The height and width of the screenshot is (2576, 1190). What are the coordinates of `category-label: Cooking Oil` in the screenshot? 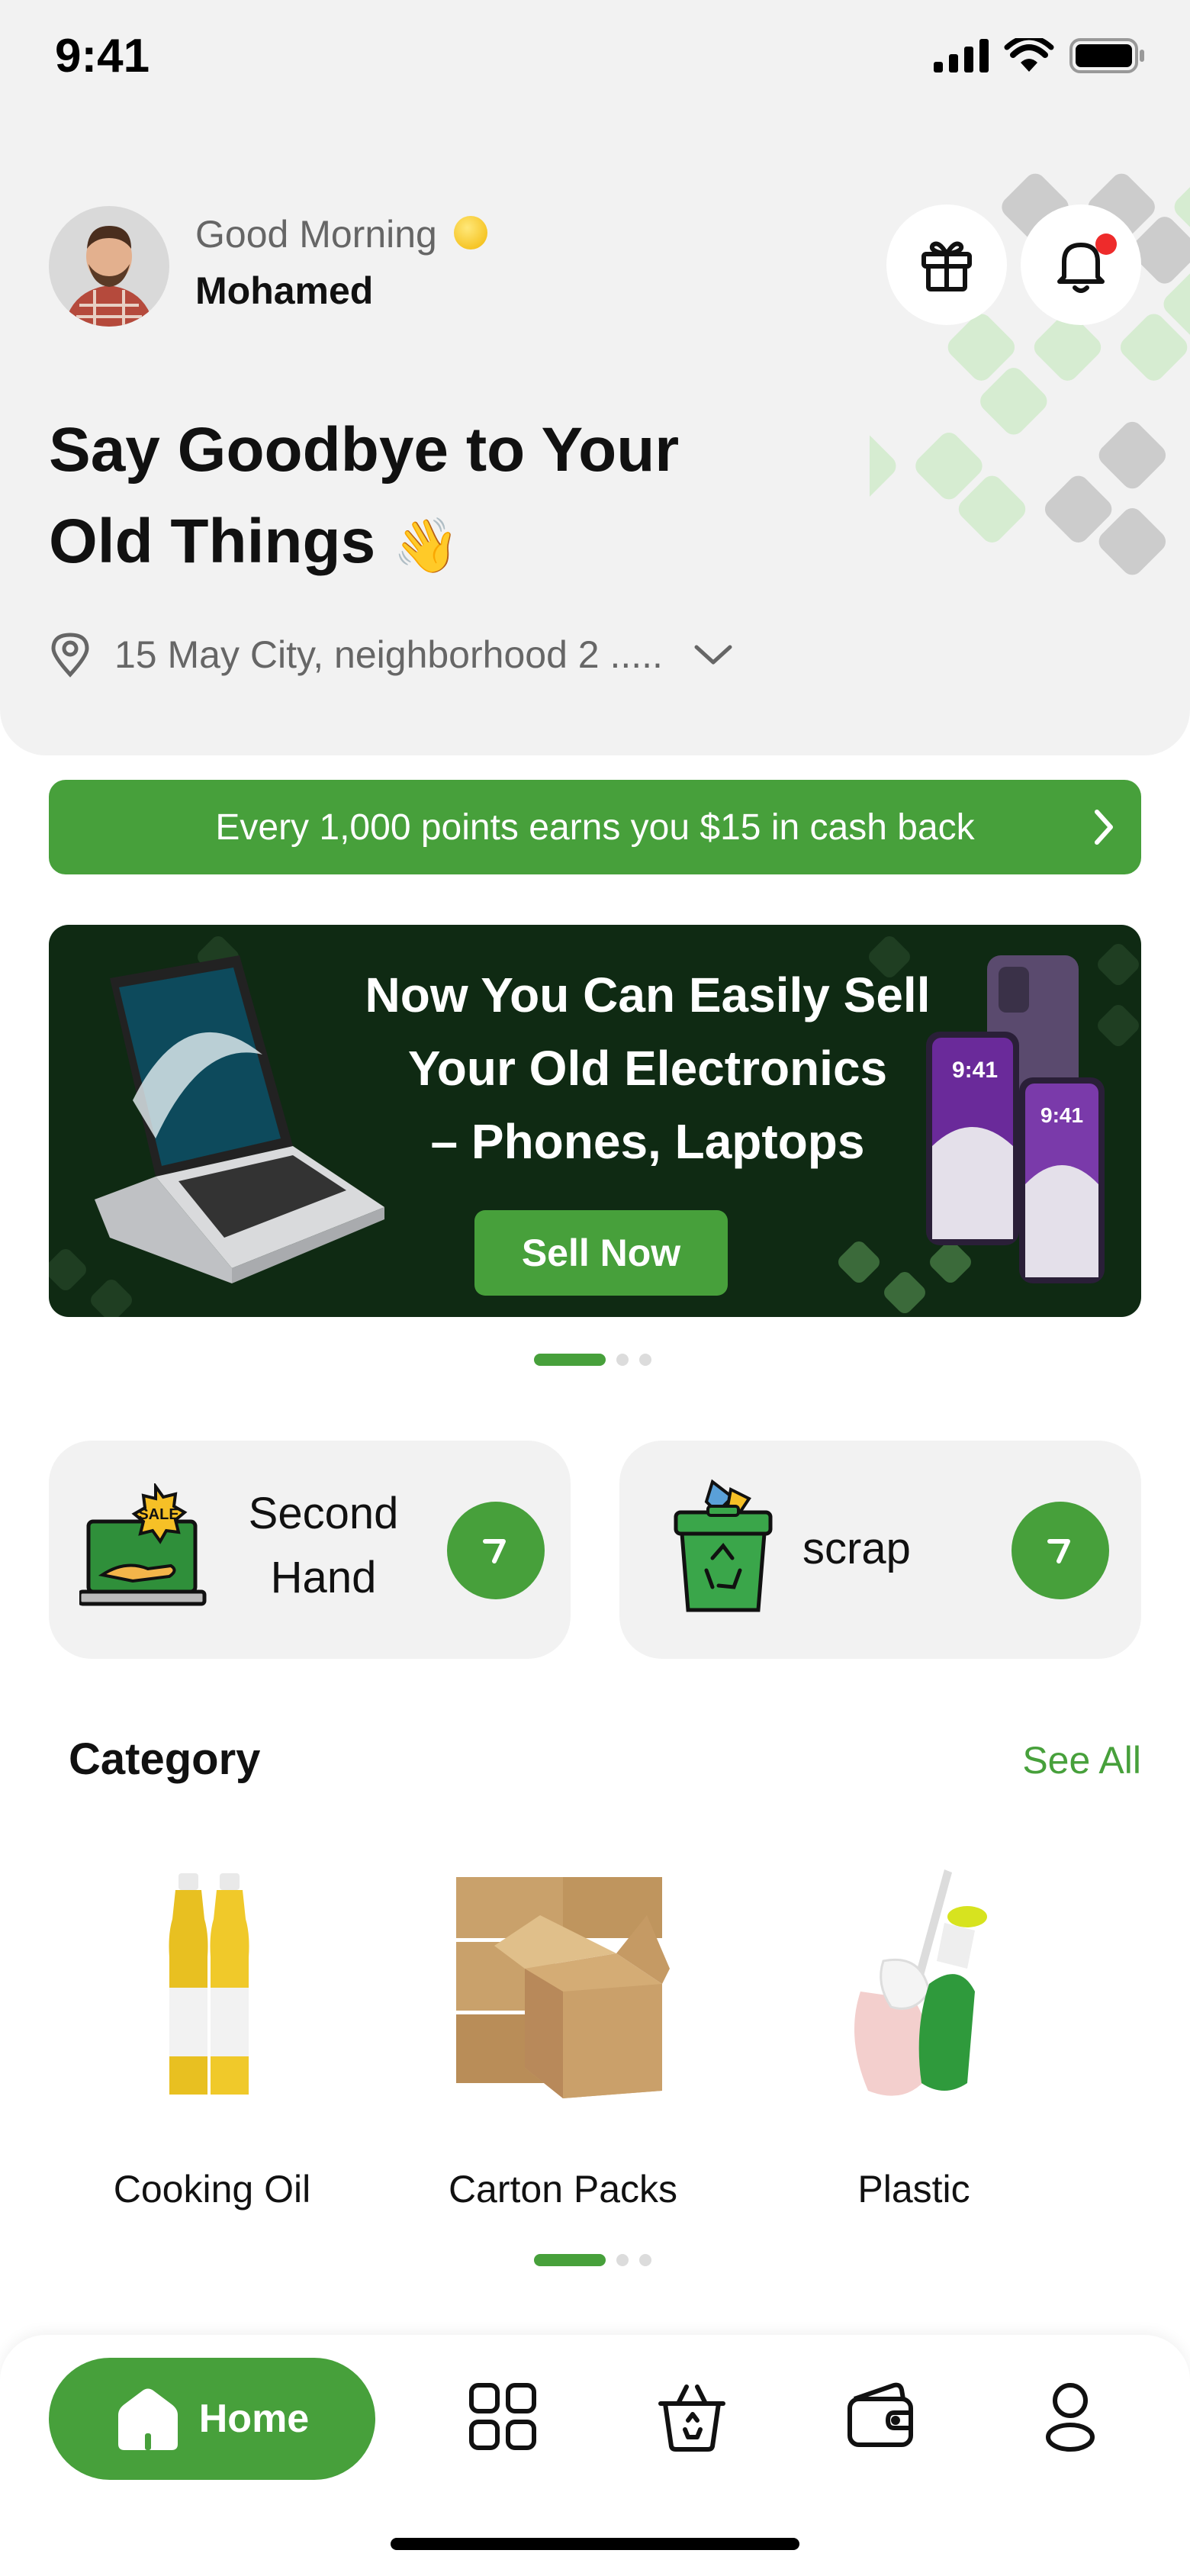 It's located at (212, 2189).